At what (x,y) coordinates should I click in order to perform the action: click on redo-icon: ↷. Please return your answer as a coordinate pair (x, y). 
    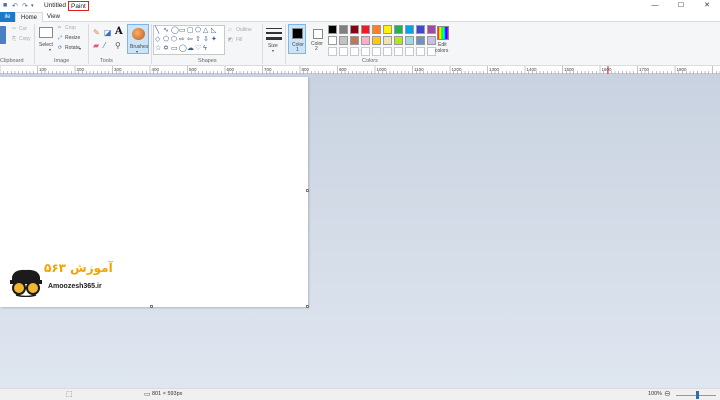
    Looking at the image, I should click on (25, 6).